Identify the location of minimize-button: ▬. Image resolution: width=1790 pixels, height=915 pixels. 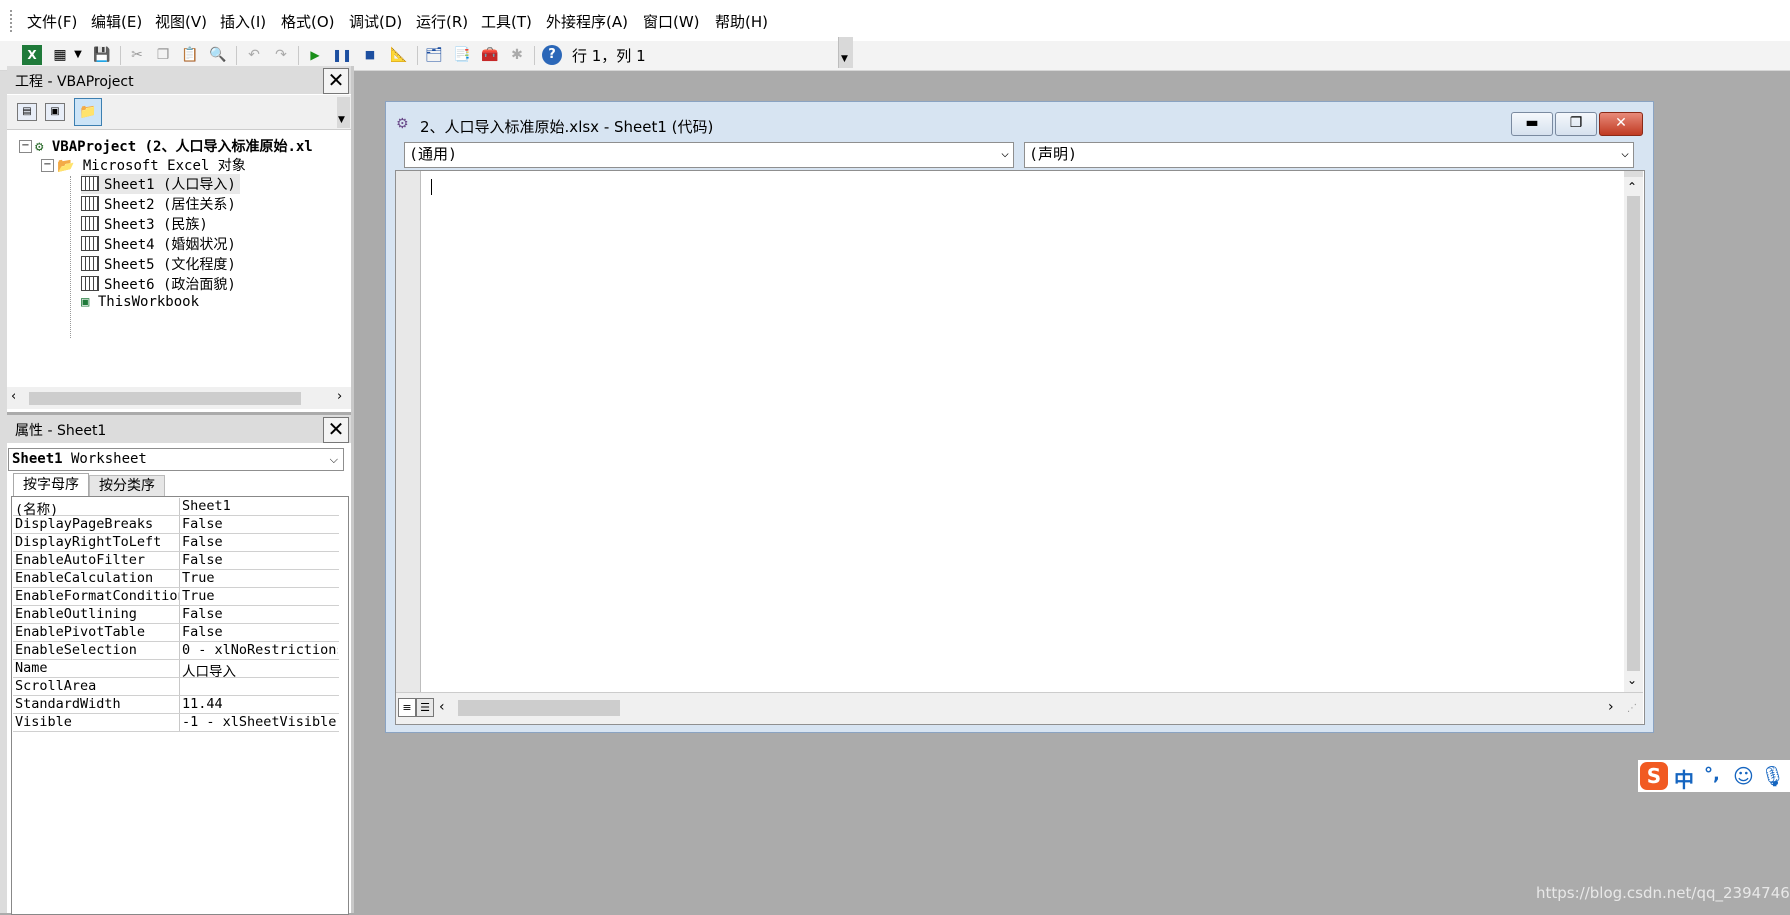
(1532, 124).